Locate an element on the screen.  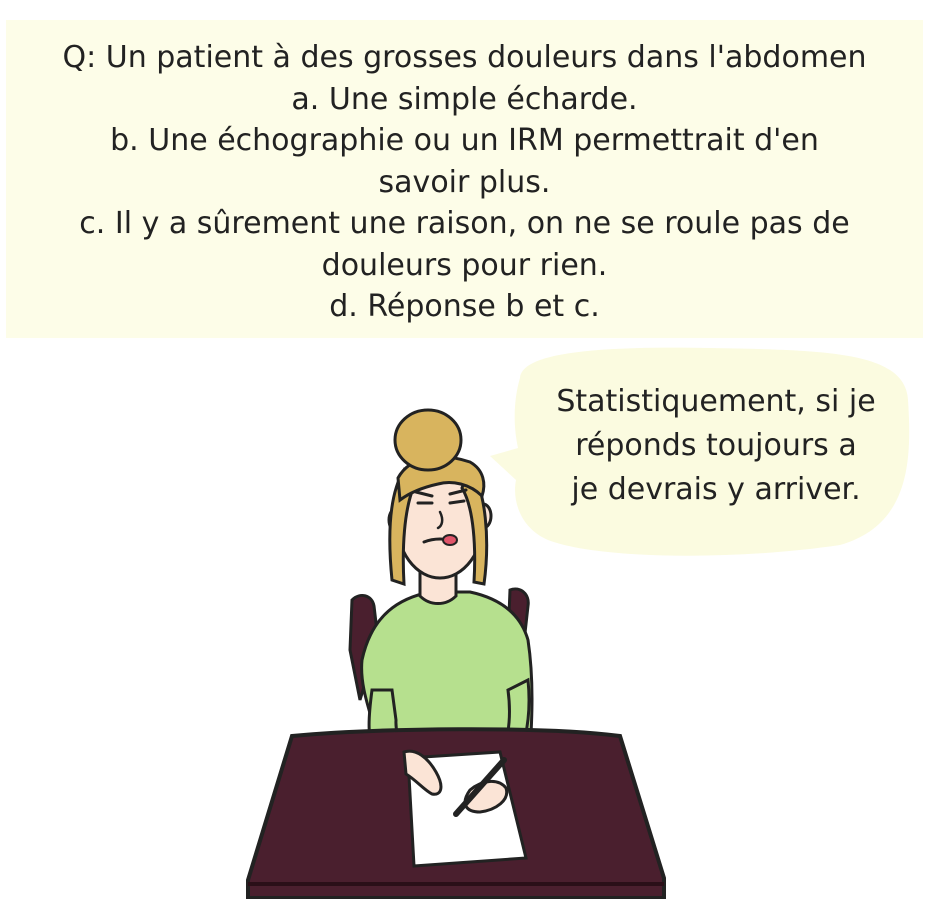
caption-line-option-a: a. Une simple écharde. is located at coordinates (464, 99).